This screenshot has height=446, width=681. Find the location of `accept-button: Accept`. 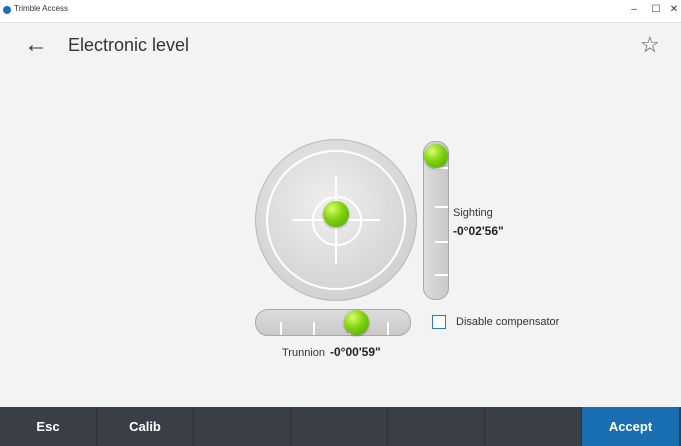

accept-button: Accept is located at coordinates (630, 426).